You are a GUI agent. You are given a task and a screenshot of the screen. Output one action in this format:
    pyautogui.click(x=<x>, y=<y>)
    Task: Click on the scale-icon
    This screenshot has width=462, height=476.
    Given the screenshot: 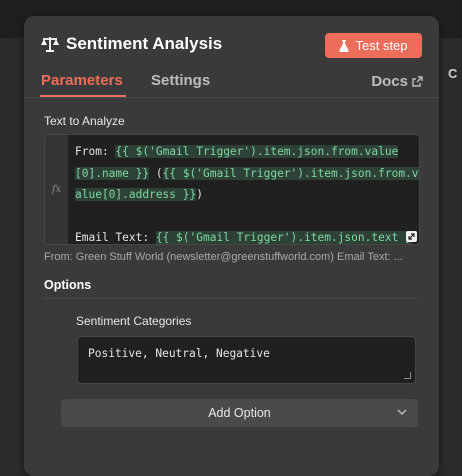 What is the action you would take?
    pyautogui.click(x=50, y=44)
    